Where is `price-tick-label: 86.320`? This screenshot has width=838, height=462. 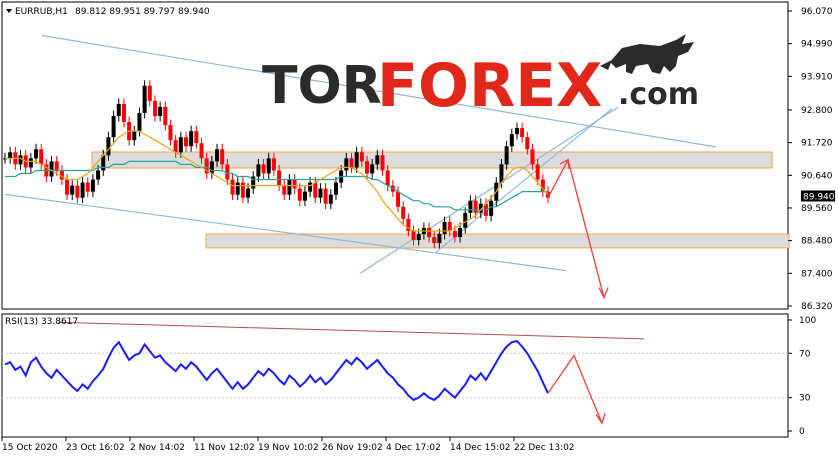 price-tick-label: 86.320 is located at coordinates (817, 307).